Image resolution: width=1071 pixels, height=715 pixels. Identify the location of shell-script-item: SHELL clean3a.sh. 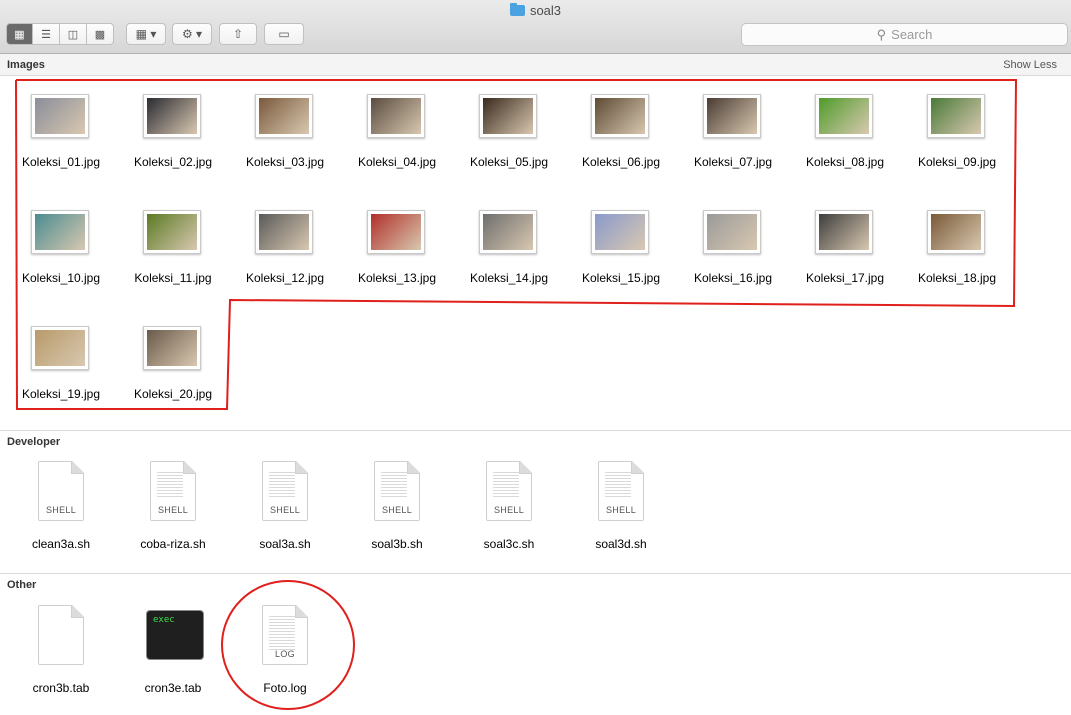
(61, 516).